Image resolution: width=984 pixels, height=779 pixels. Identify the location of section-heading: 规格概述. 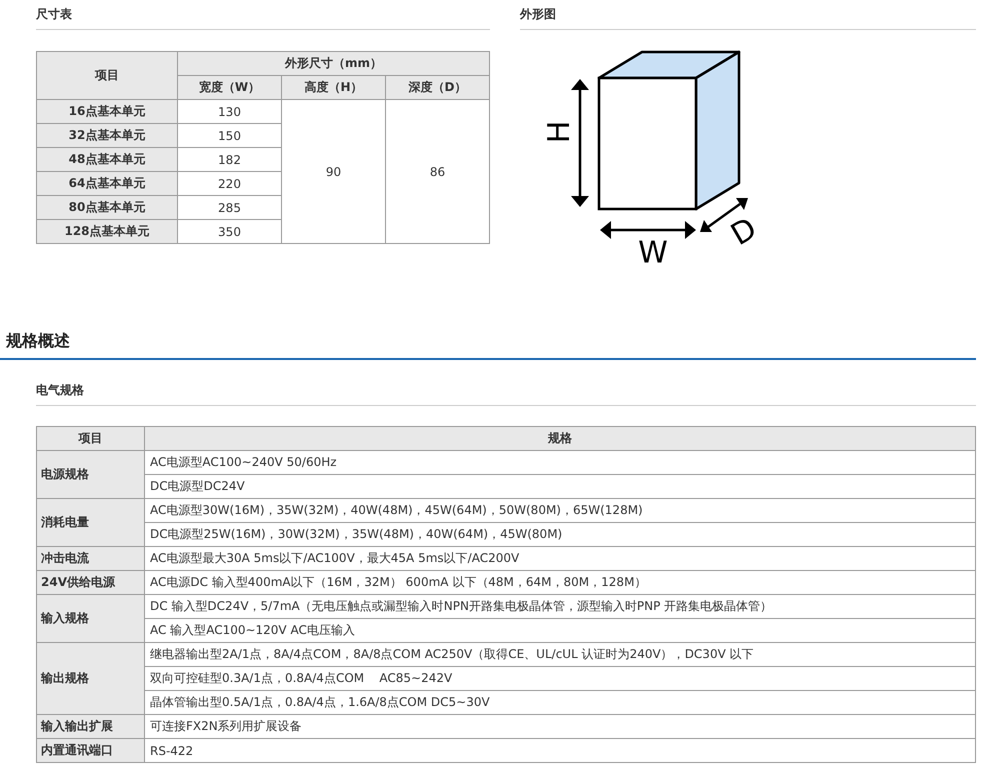
(488, 345).